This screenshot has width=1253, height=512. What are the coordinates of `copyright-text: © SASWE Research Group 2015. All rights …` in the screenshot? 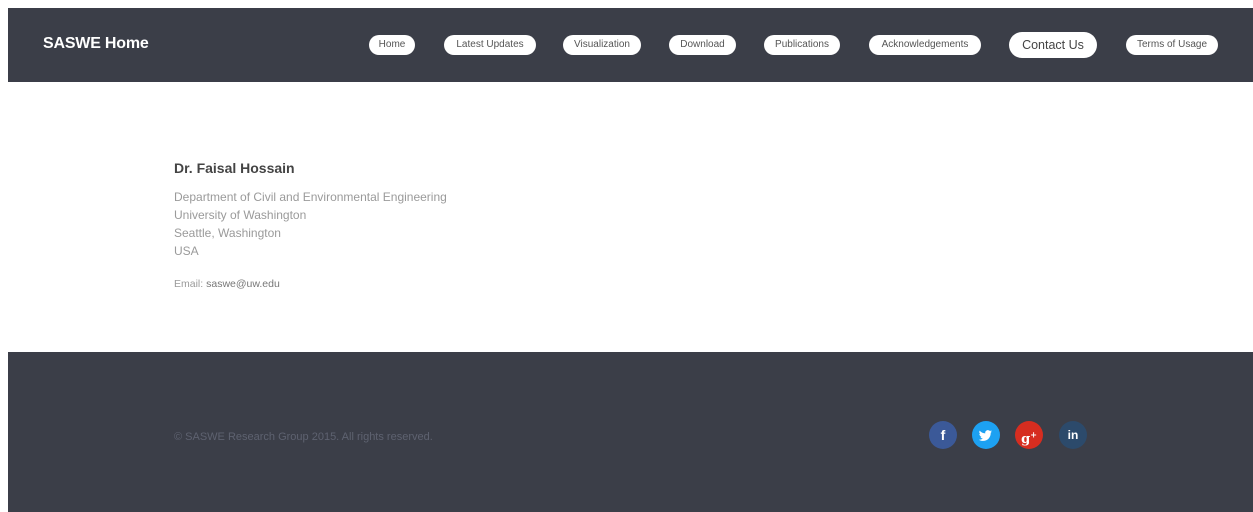 It's located at (303, 437).